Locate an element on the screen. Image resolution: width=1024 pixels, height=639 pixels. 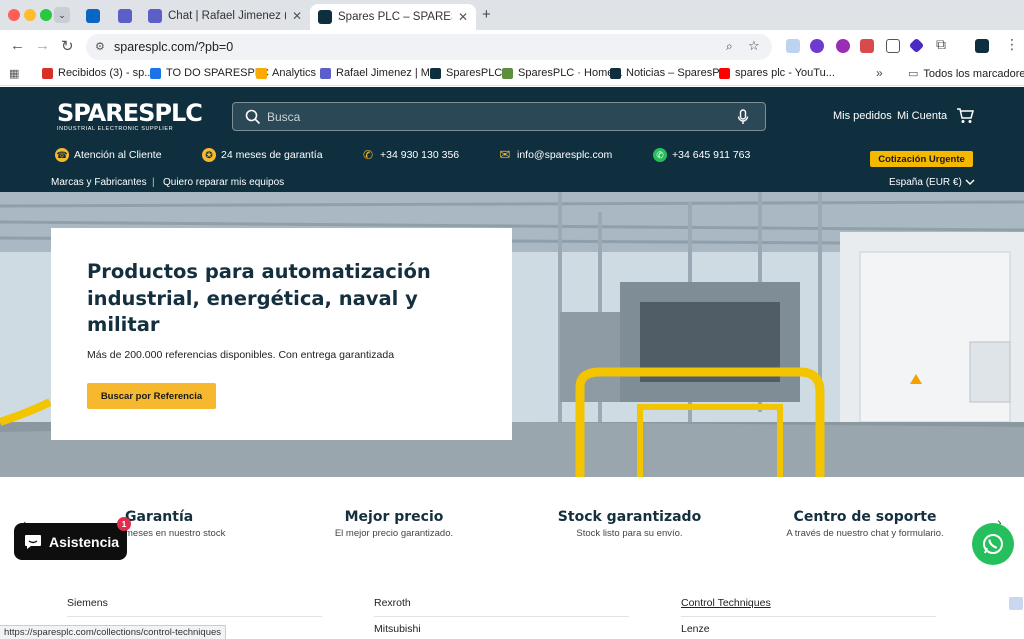
extensions-puzzle-icon: ⧉ is located at coordinates (941, 44).